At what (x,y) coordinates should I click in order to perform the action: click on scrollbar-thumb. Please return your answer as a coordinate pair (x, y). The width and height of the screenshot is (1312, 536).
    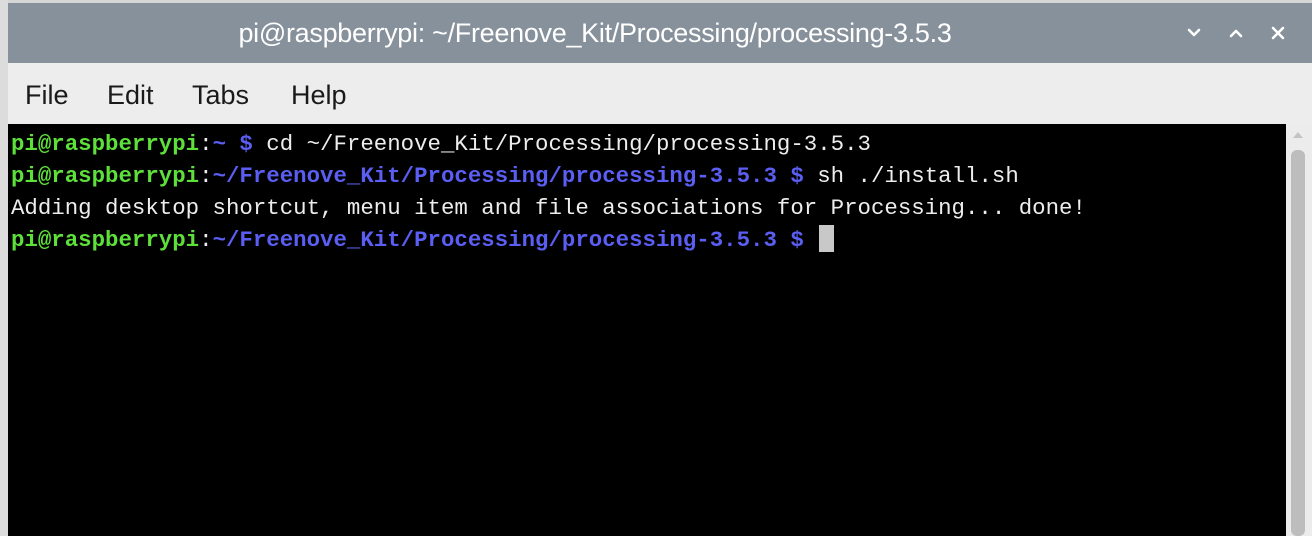
    Looking at the image, I should click on (1298, 343).